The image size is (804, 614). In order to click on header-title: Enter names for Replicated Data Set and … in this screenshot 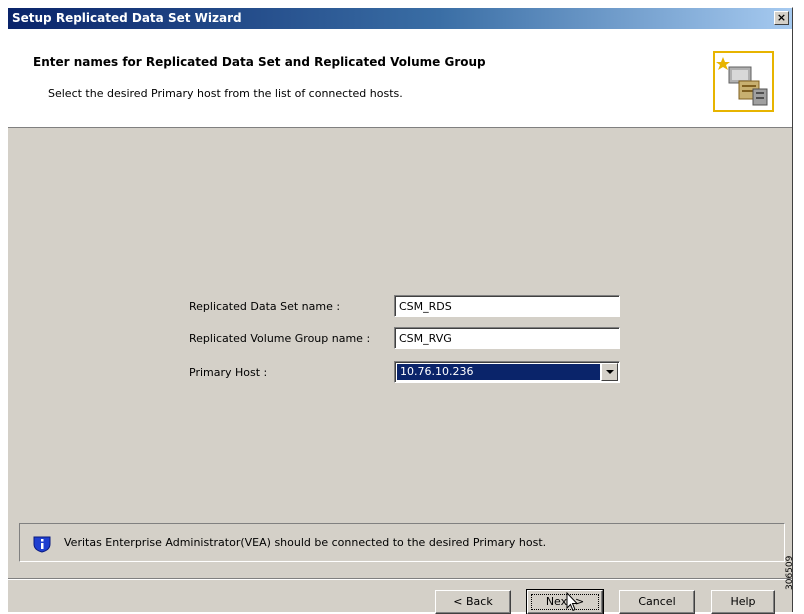, I will do `click(259, 62)`.